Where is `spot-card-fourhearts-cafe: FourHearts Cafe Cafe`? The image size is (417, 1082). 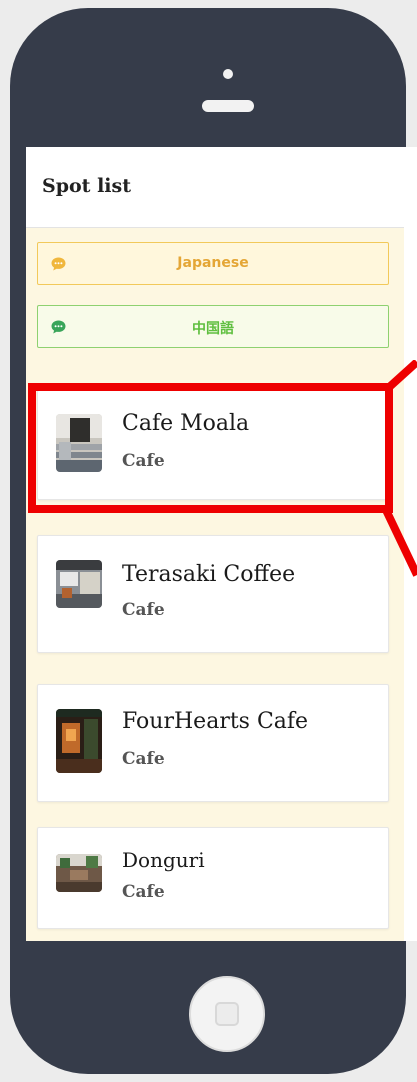 spot-card-fourhearts-cafe: FourHearts Cafe Cafe is located at coordinates (213, 743).